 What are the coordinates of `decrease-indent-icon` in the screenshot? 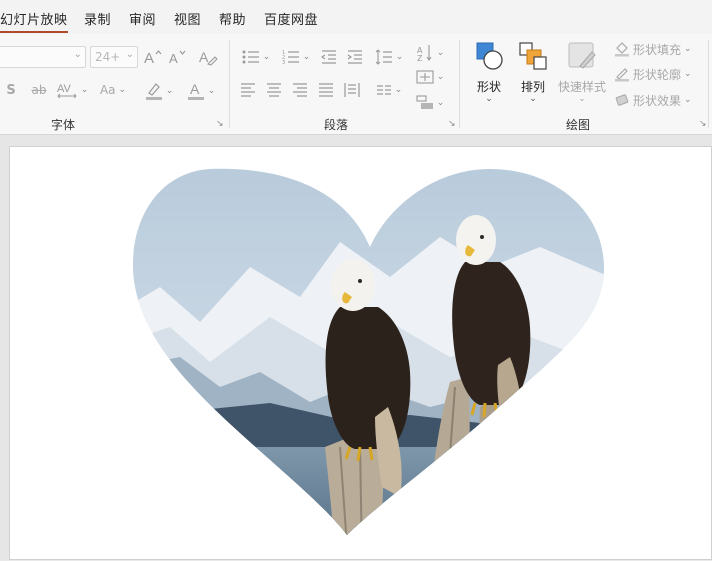 It's located at (328, 57).